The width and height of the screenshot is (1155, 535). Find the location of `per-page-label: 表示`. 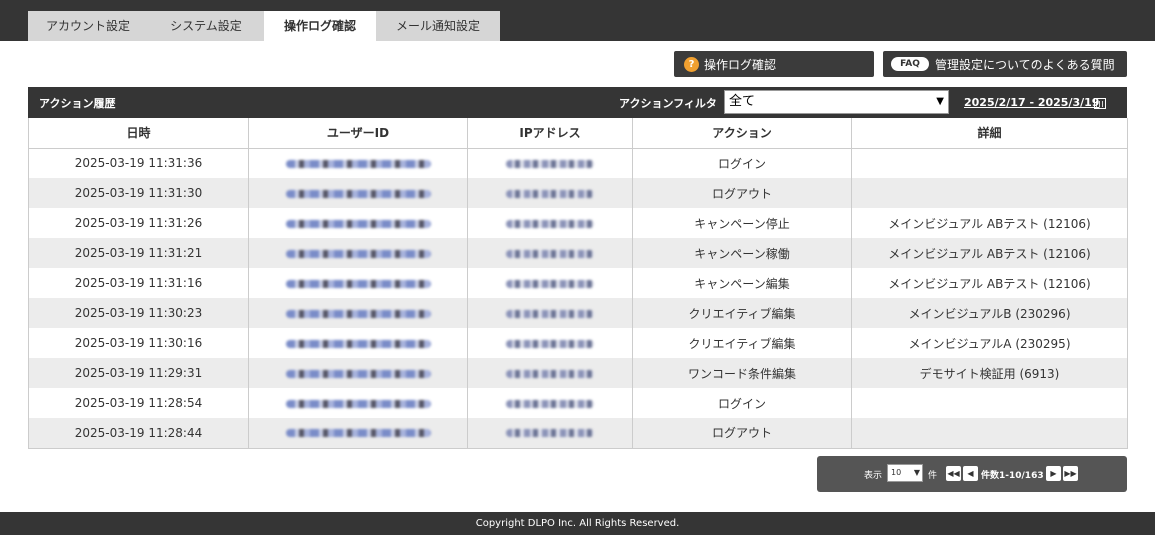

per-page-label: 表示 is located at coordinates (873, 476).